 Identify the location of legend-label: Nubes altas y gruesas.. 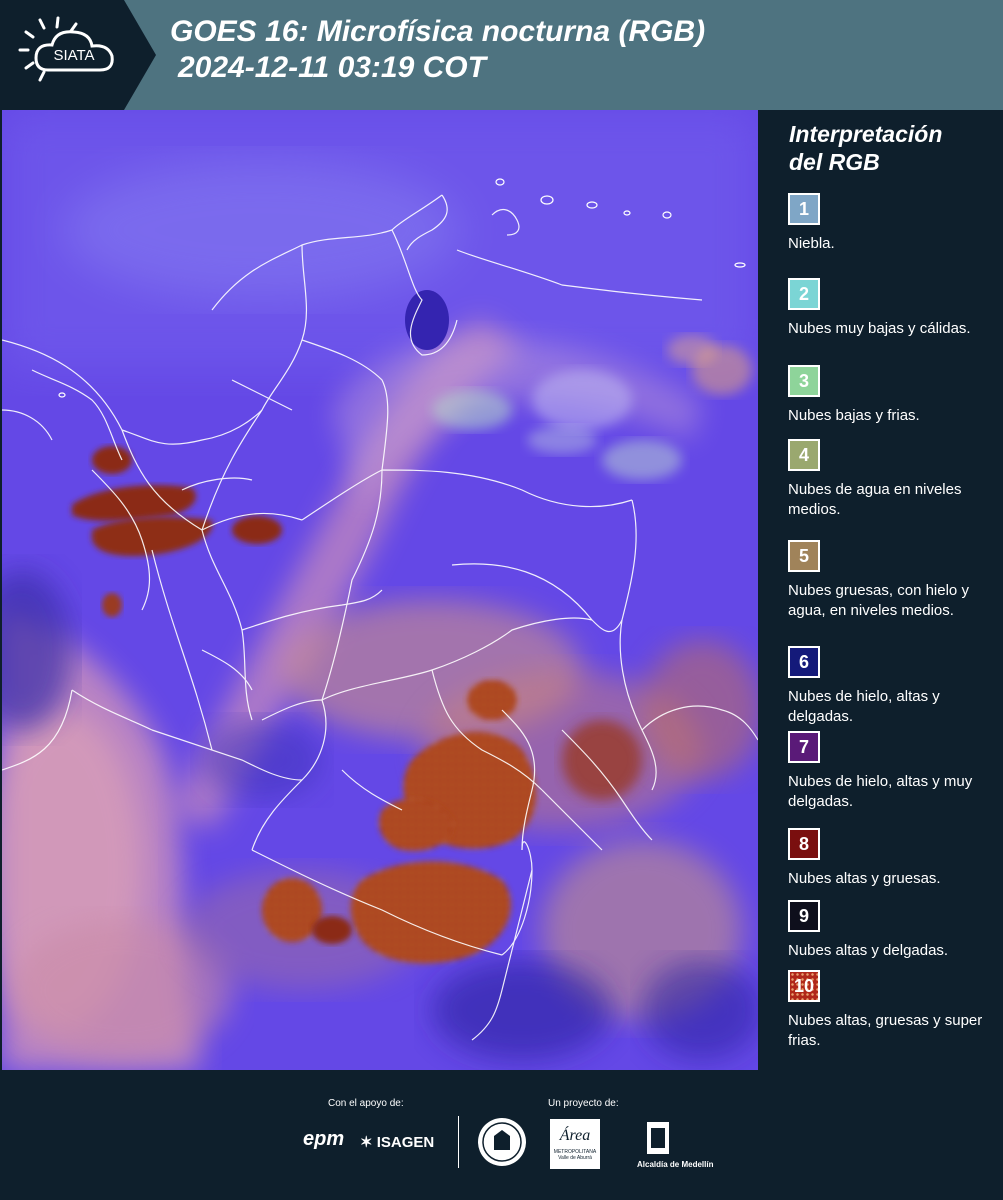
(864, 878).